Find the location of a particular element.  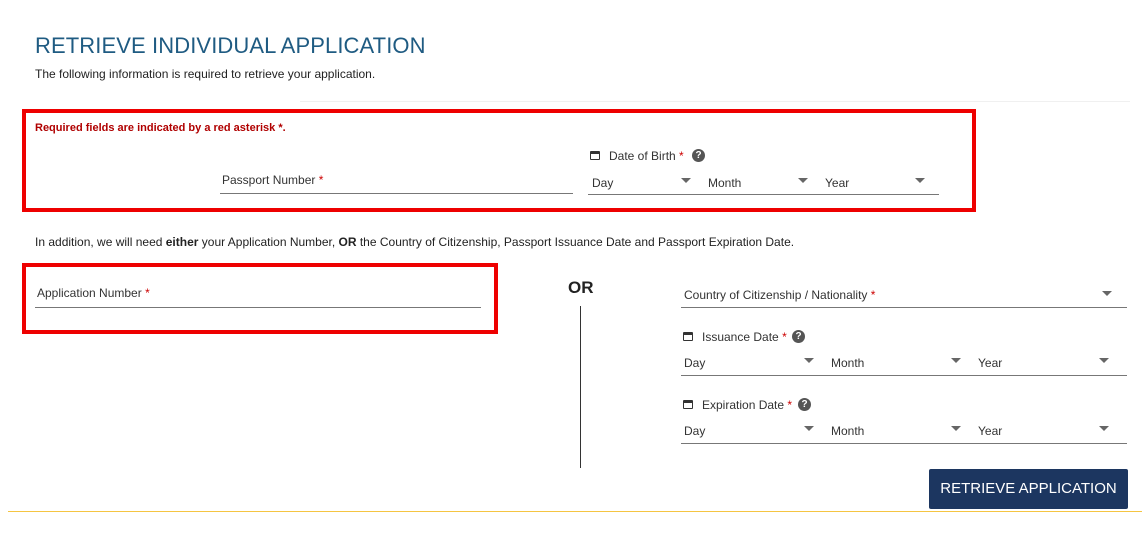

dob-day-select: Day is located at coordinates (644, 182).